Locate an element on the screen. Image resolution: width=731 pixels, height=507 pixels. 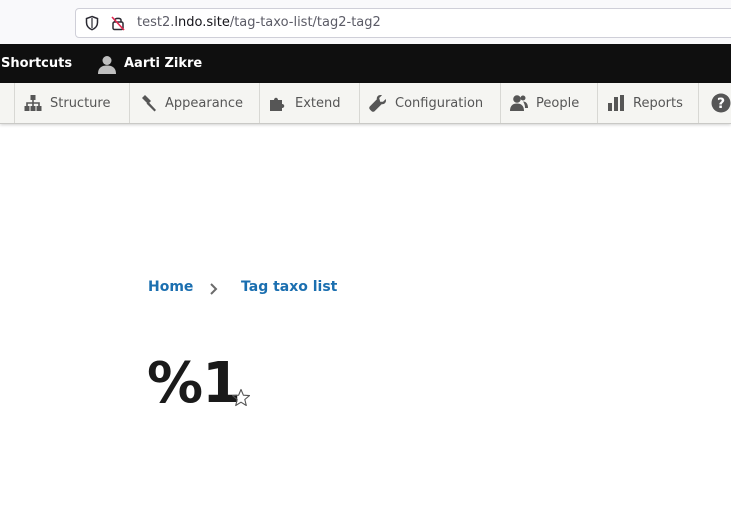
menu-label-extend: Extend is located at coordinates (318, 103).